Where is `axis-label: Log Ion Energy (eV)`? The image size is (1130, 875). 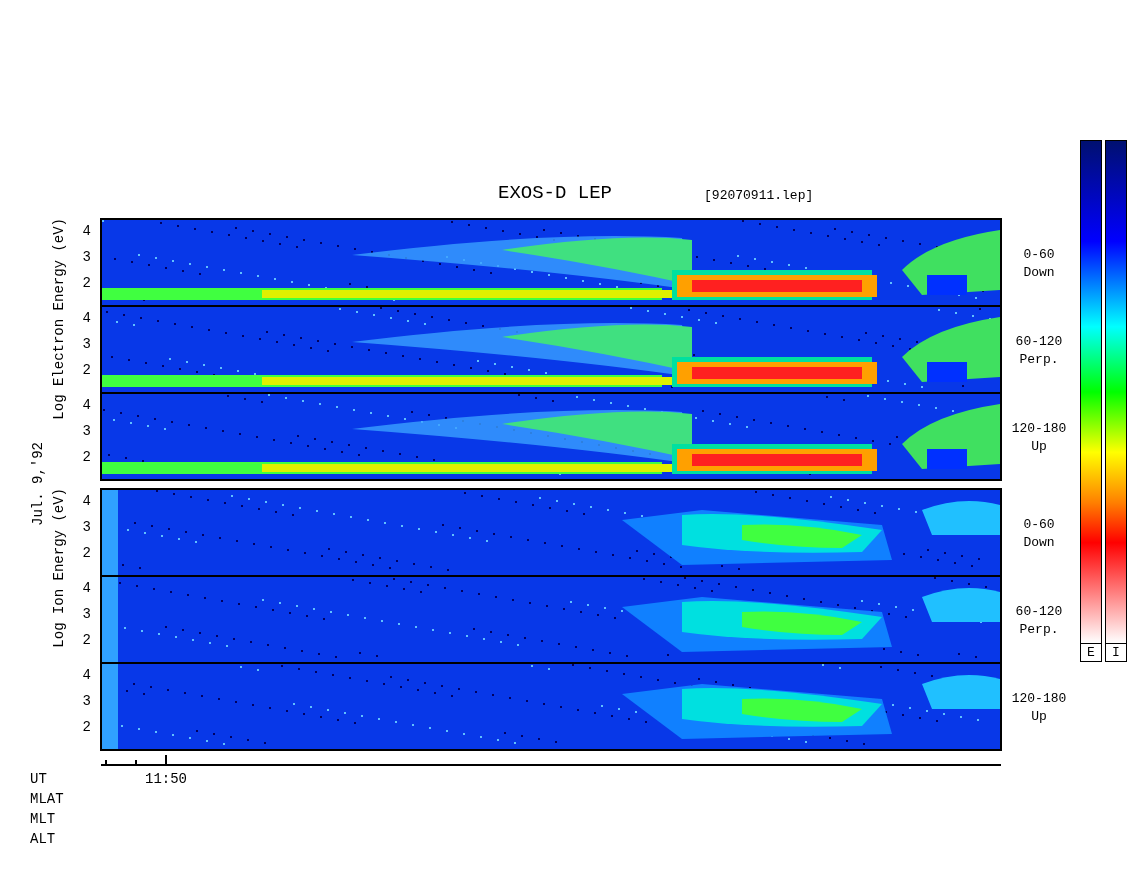
axis-label: Log Ion Energy (eV) is located at coordinates (59, 568).